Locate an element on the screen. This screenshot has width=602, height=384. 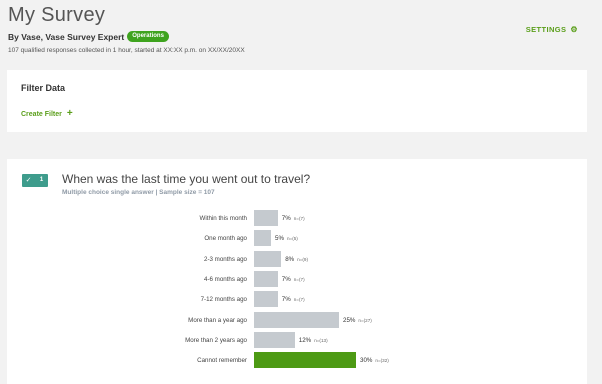
chart-row: Within this month 7% n=(7) is located at coordinates (297, 219).